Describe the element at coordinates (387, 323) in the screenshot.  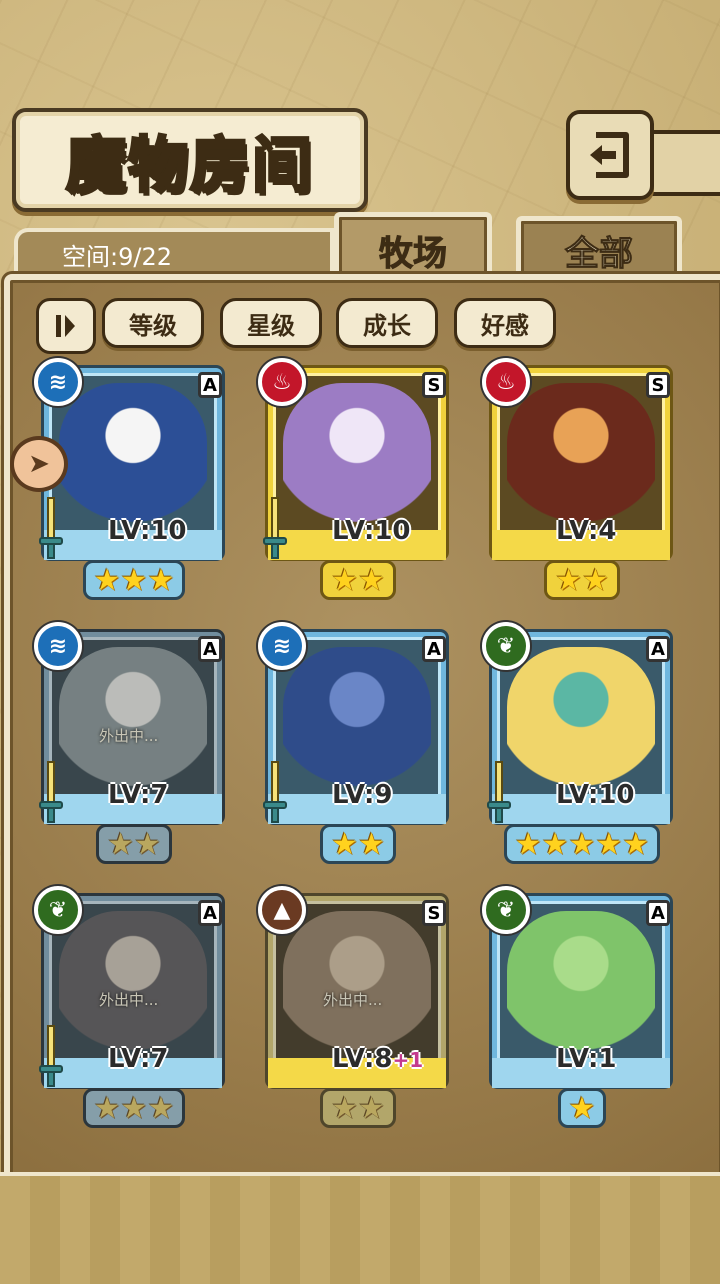
I see `sort-growth-button: 成长` at that location.